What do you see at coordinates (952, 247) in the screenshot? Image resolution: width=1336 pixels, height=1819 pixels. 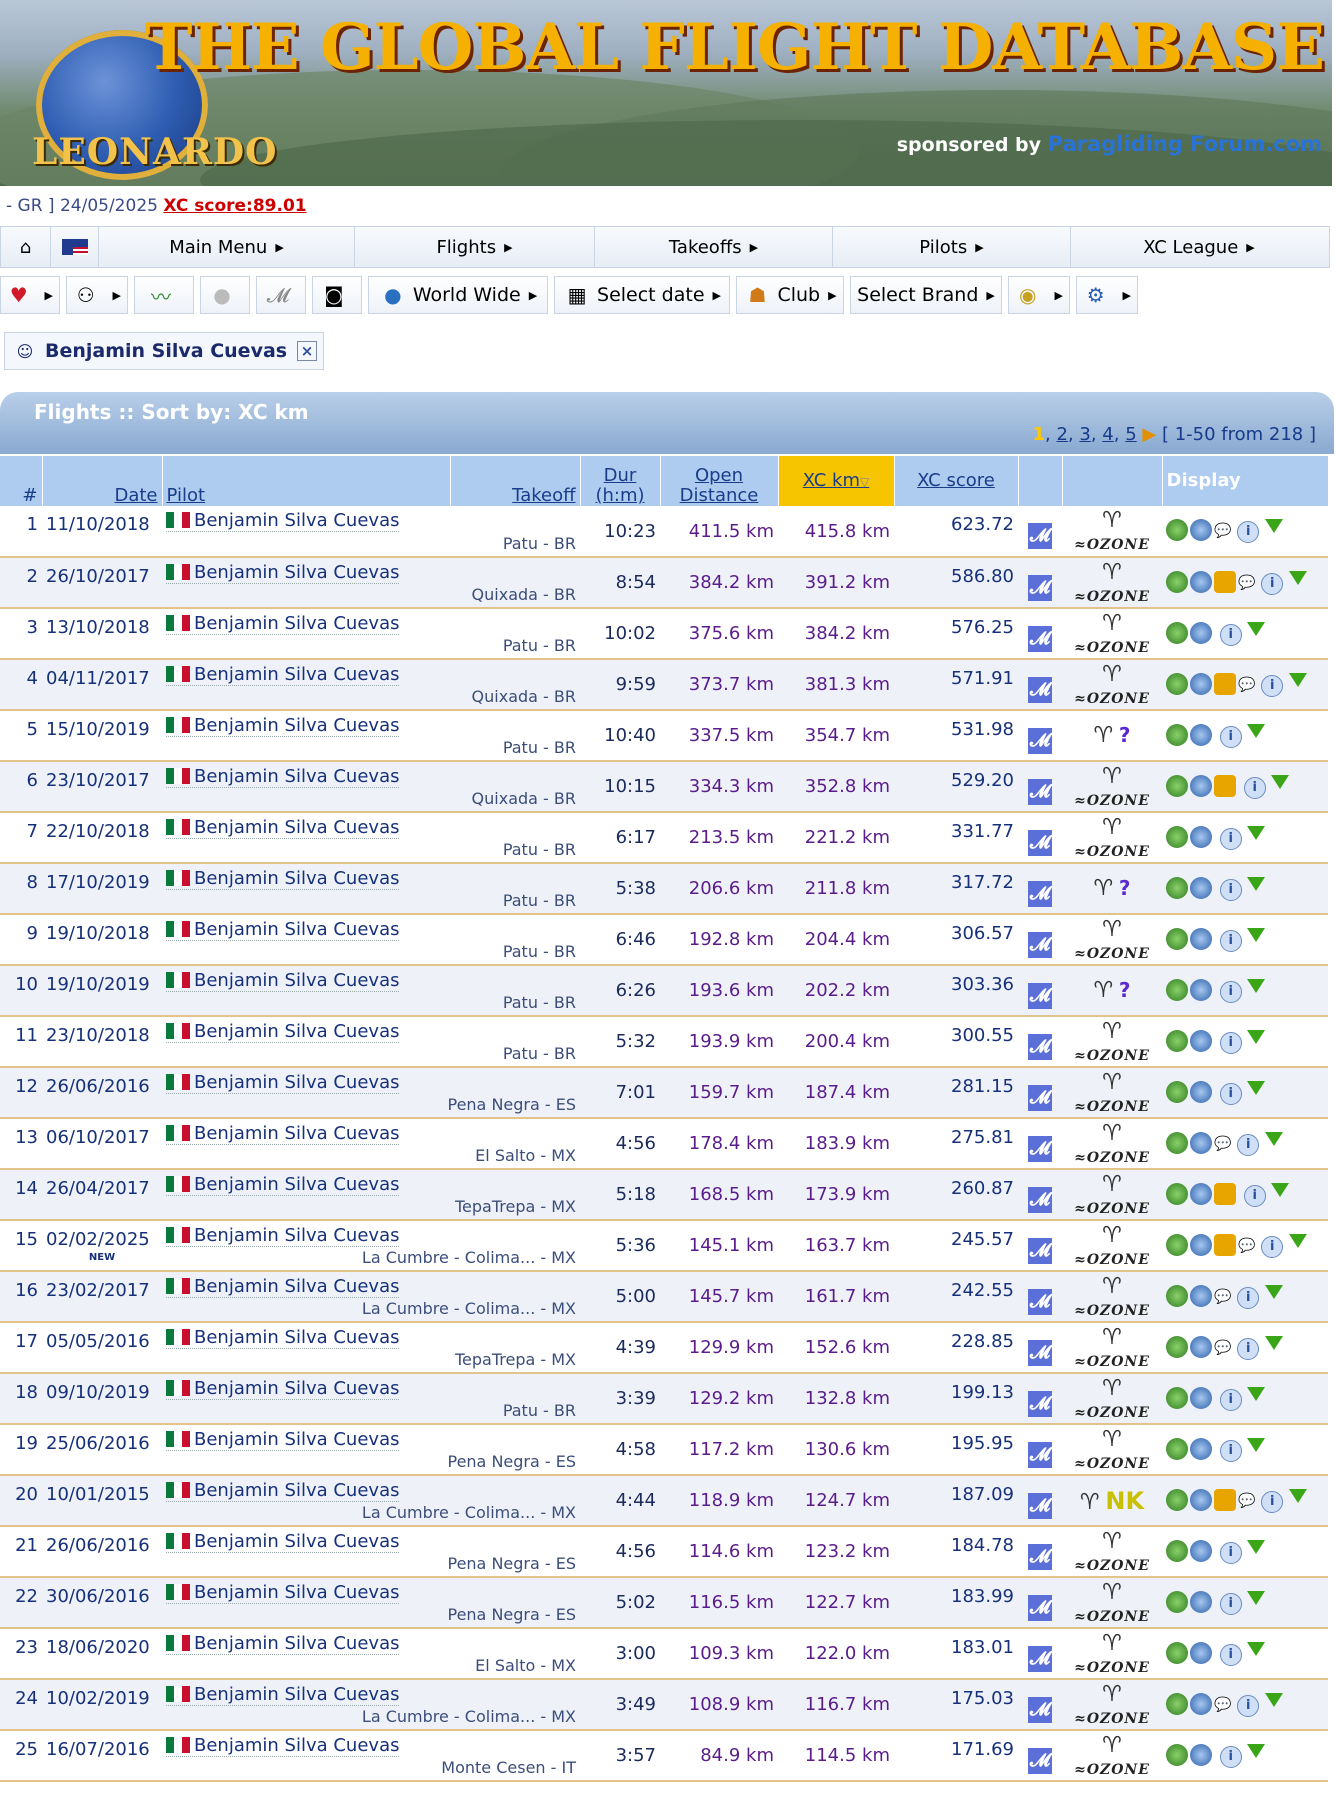 I see `menu-pilots: Pilots ▶` at bounding box center [952, 247].